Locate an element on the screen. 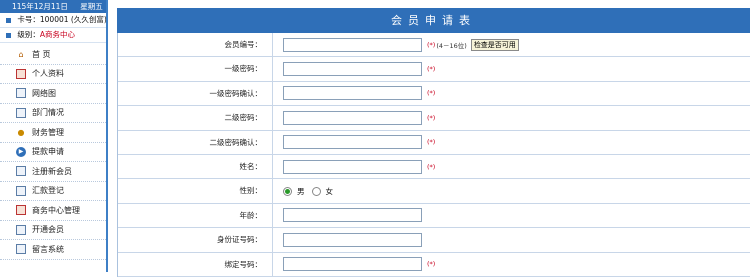  coins-icon: ● is located at coordinates (21, 132).